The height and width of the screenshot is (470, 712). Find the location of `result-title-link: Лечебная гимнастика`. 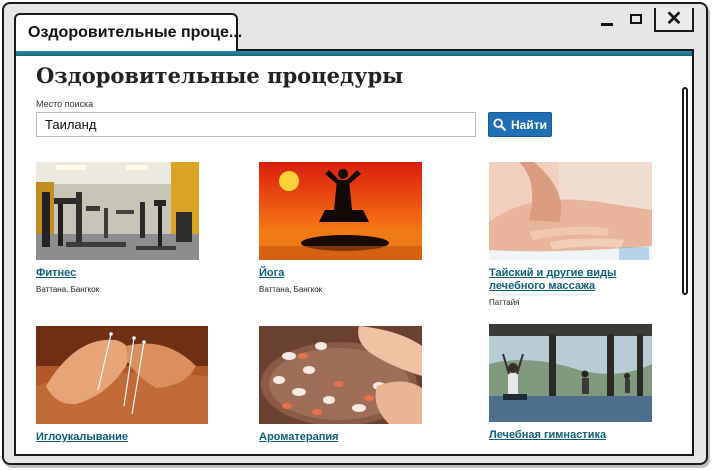

result-title-link: Лечебная гимнастика is located at coordinates (574, 435).